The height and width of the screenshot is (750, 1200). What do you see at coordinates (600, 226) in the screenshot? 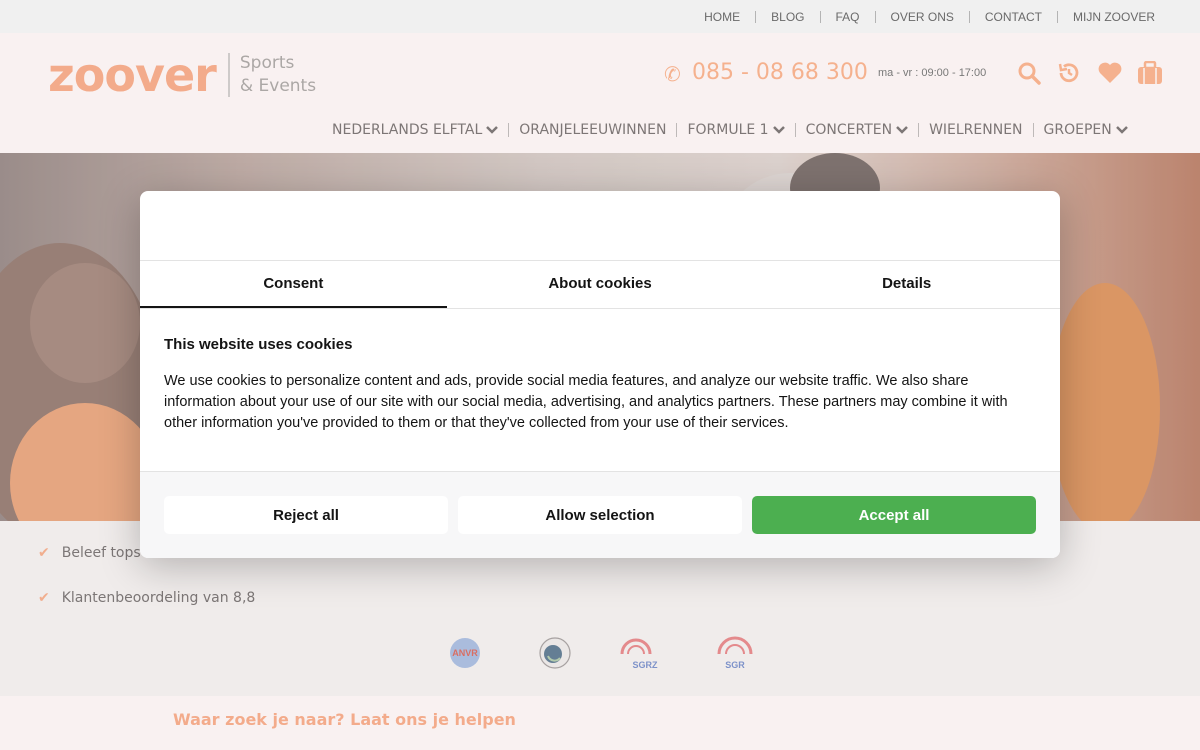
I see `dialog-logo-area` at bounding box center [600, 226].